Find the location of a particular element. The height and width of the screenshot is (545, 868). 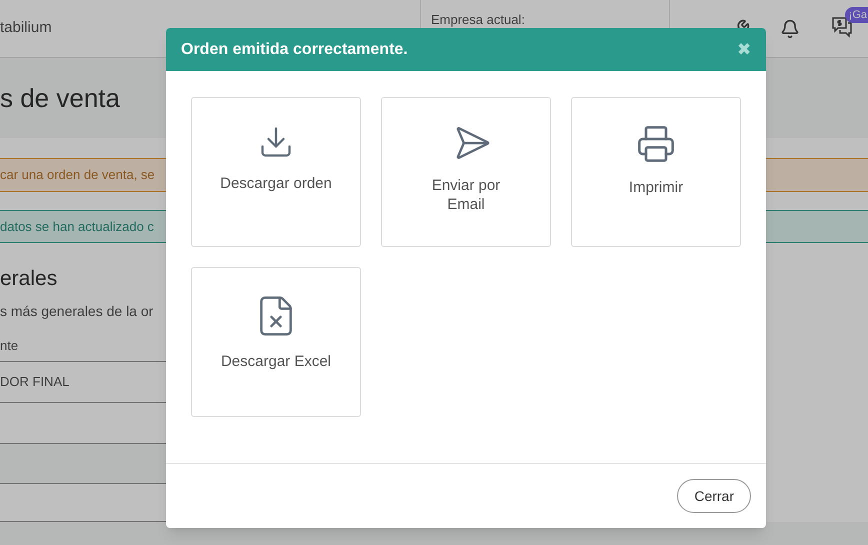

page-title: s de venta is located at coordinates (60, 98).